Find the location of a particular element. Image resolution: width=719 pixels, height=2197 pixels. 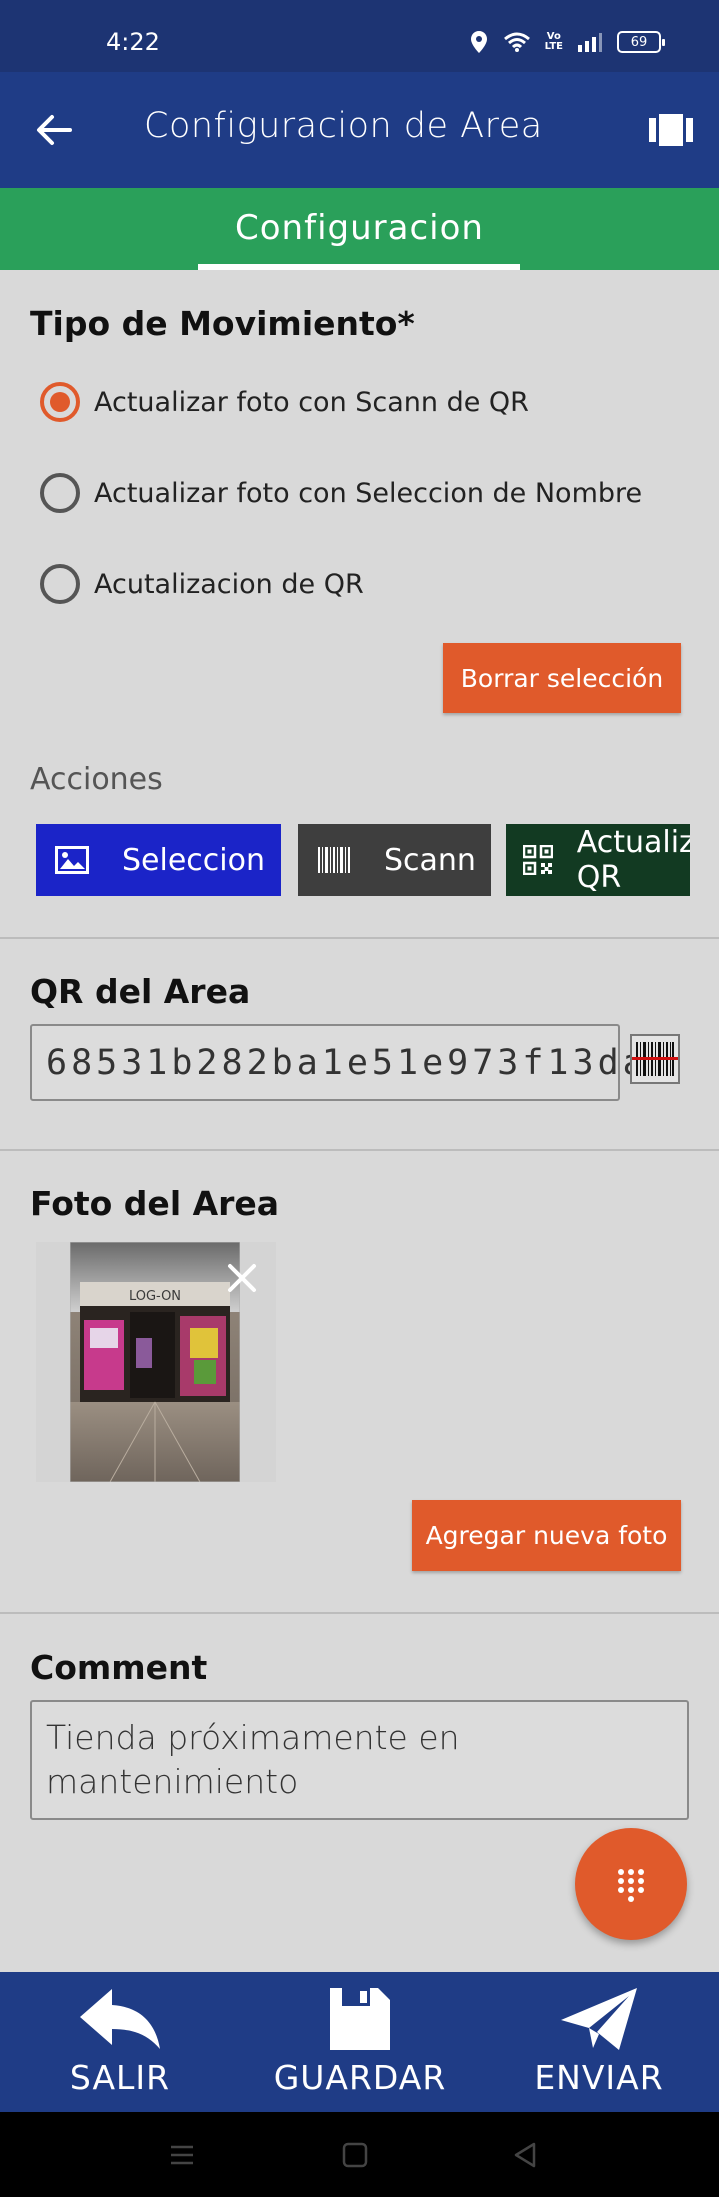

dialpad-icon is located at coordinates (631, 1885).